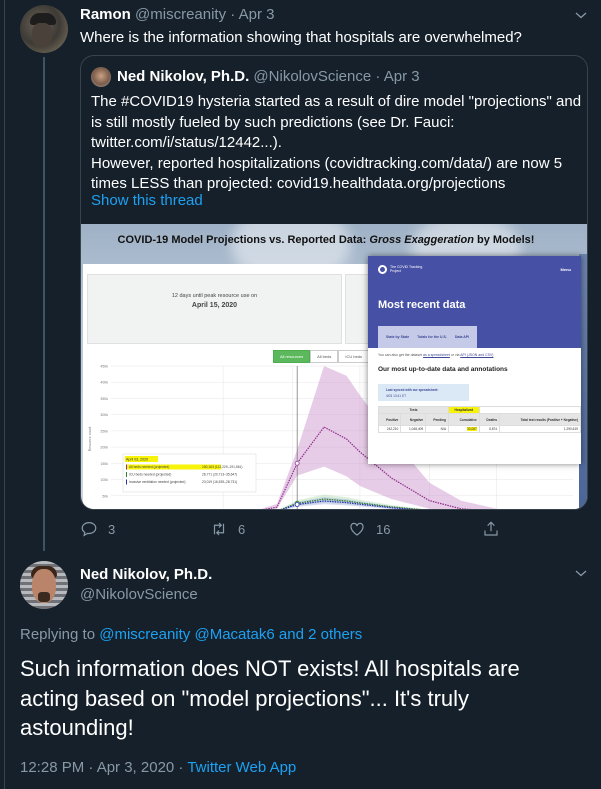  Describe the element at coordinates (443, 369) in the screenshot. I see `overlay-heading: Our most up-to-date data and annotations` at that location.